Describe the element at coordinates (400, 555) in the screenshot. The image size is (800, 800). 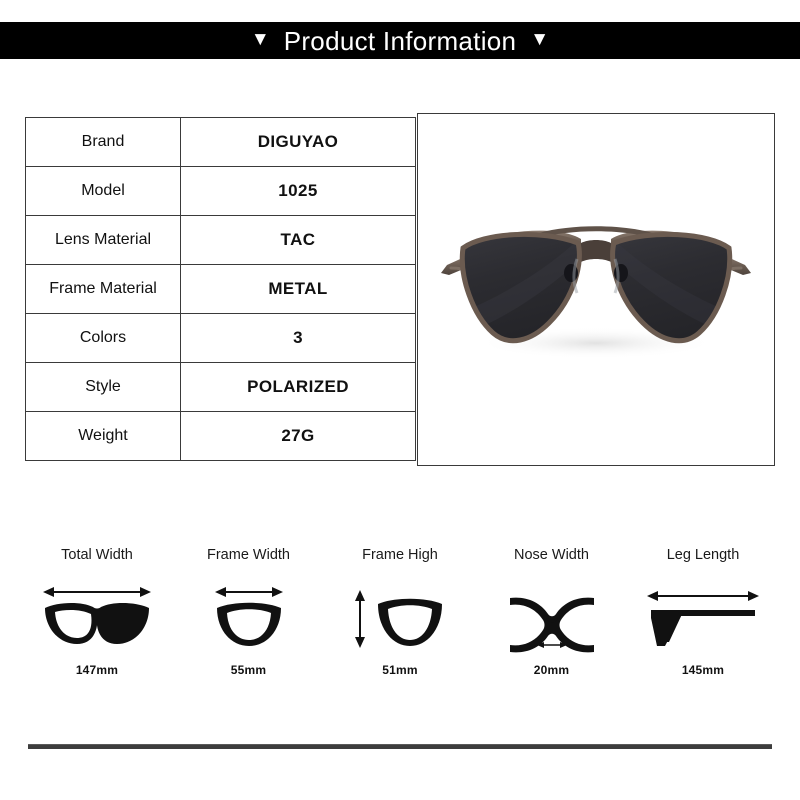
I see `measurement-label: Frame High` at that location.